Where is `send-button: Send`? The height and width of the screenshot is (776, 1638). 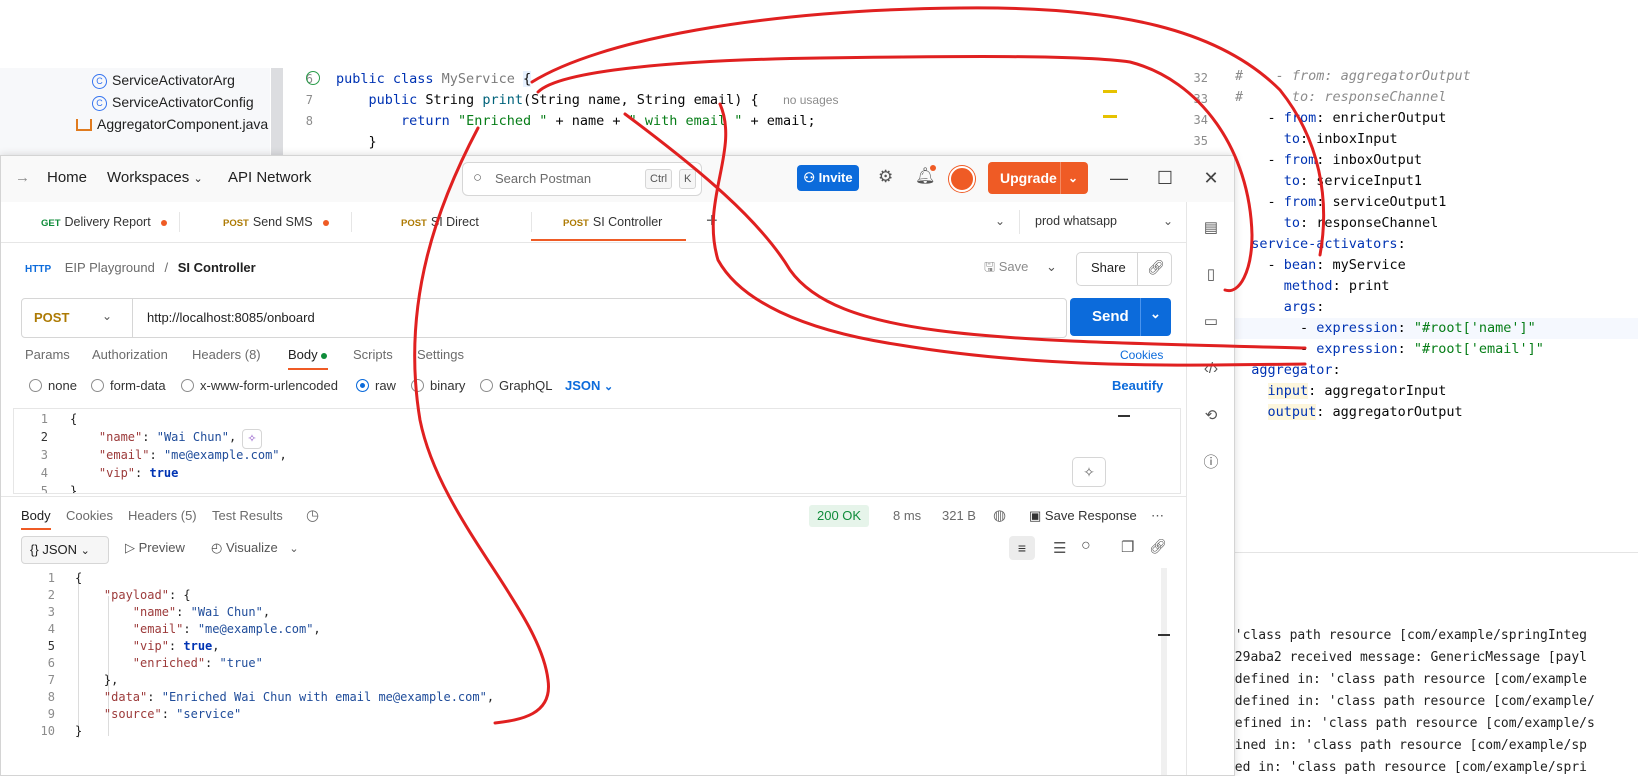 send-button: Send is located at coordinates (1110, 316).